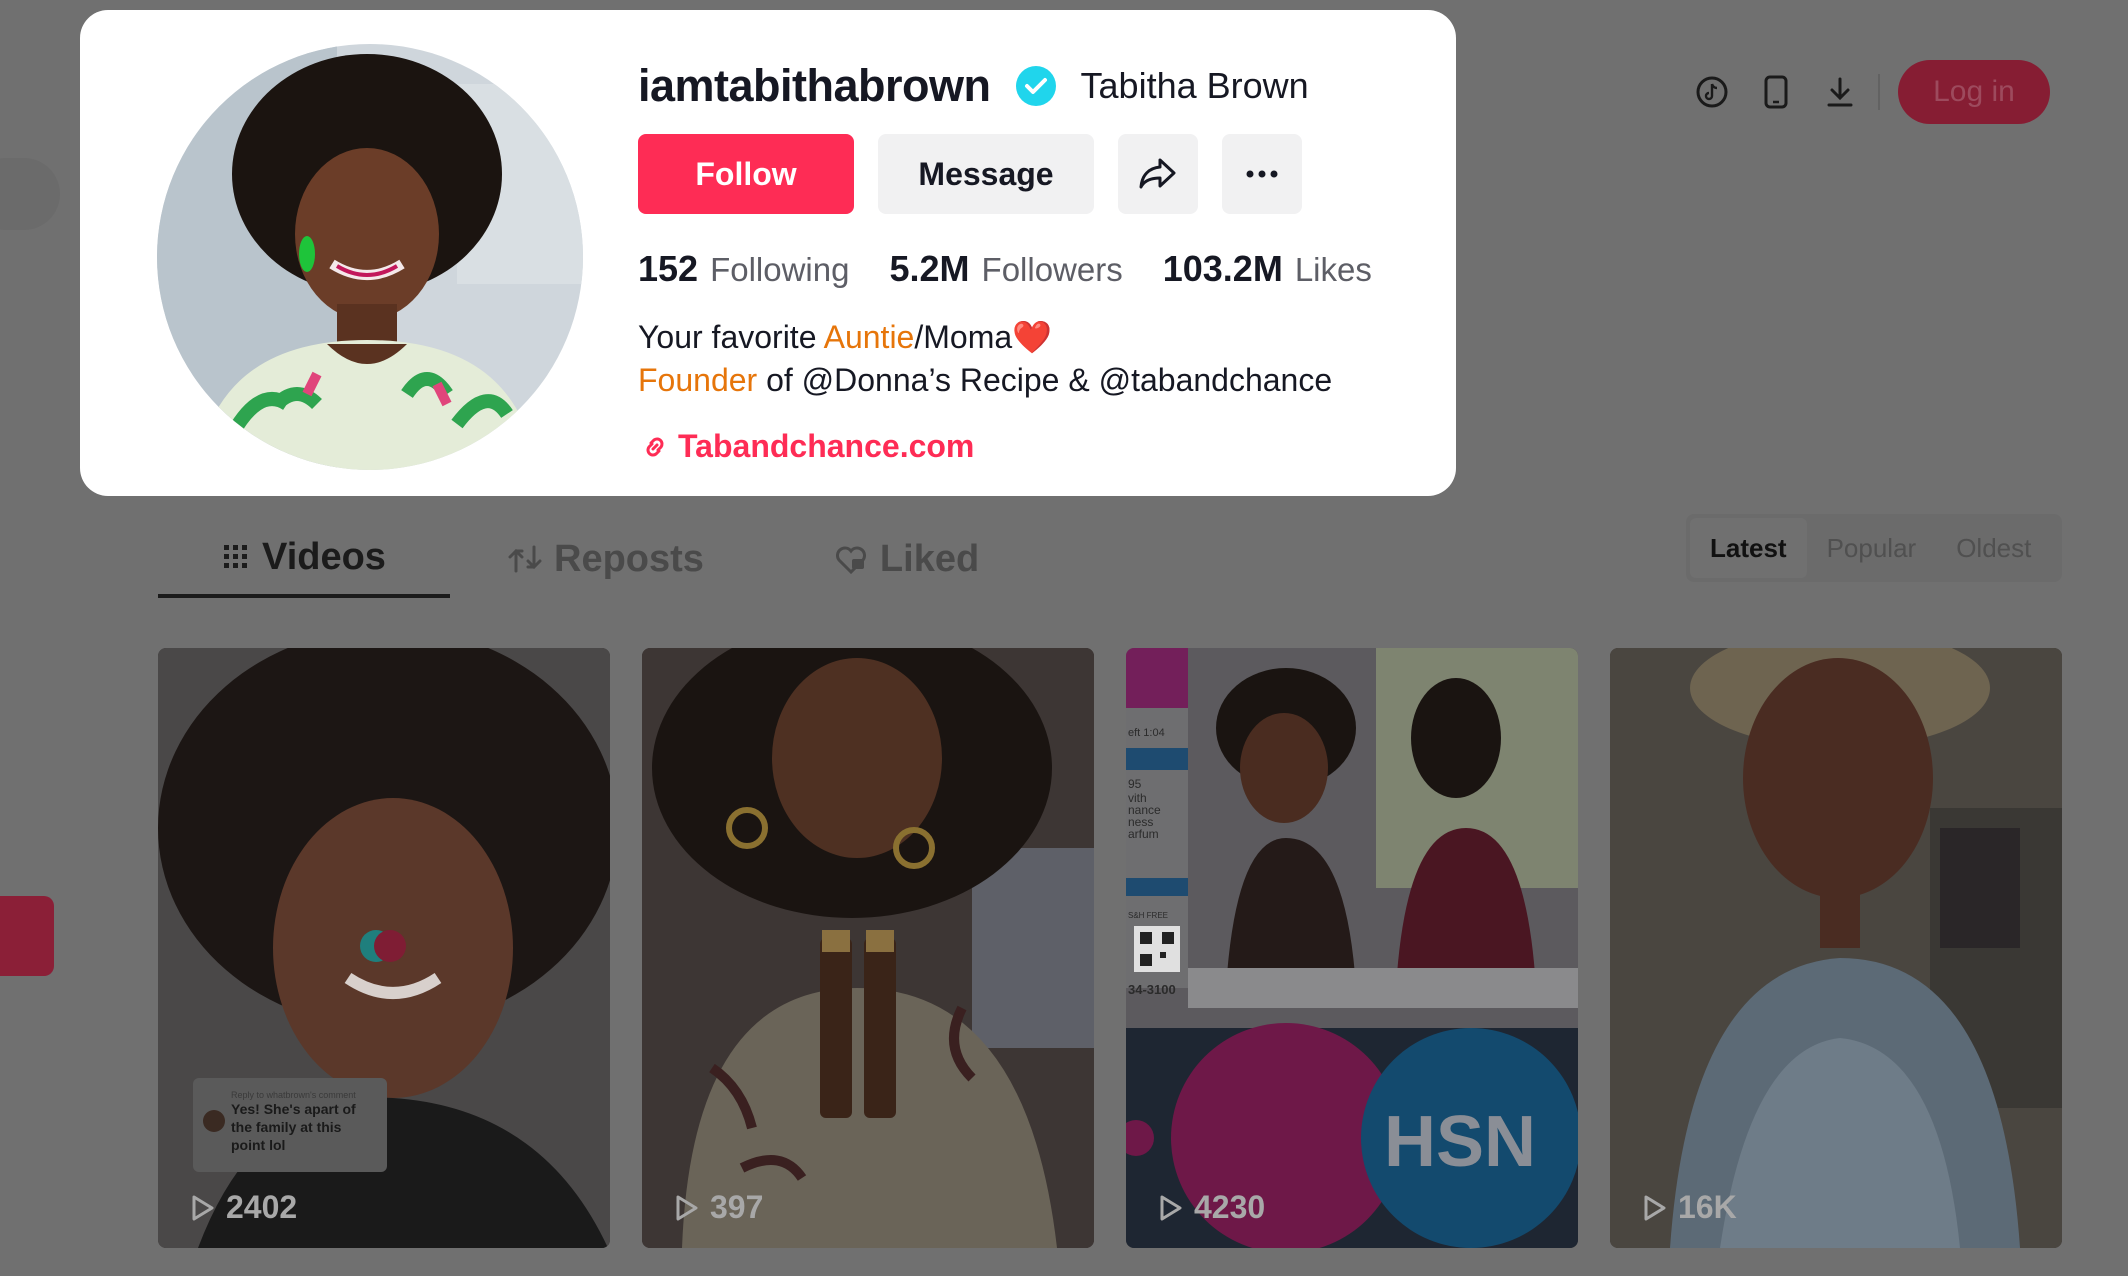  I want to click on overlay-phone: 34-3100, so click(1152, 989).